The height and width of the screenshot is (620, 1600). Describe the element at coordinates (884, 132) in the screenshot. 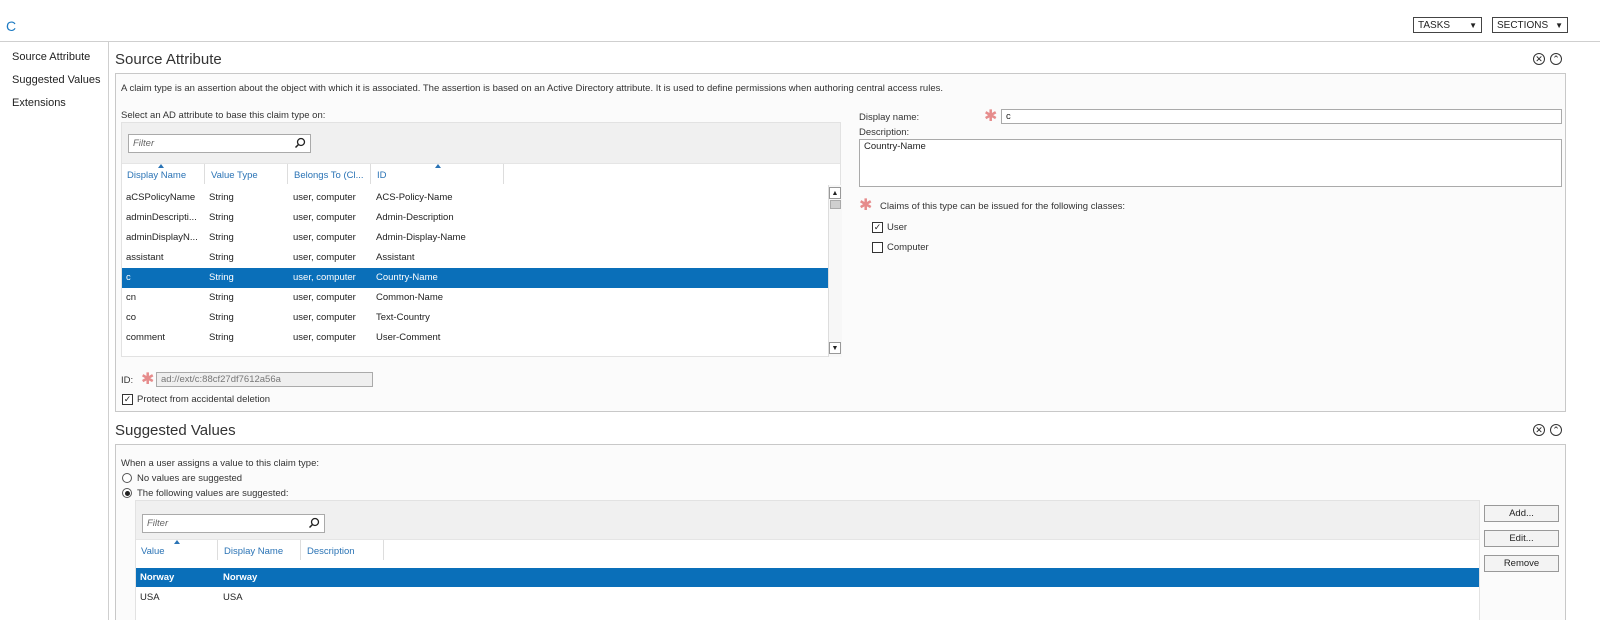

I see `description-label: Description:` at that location.